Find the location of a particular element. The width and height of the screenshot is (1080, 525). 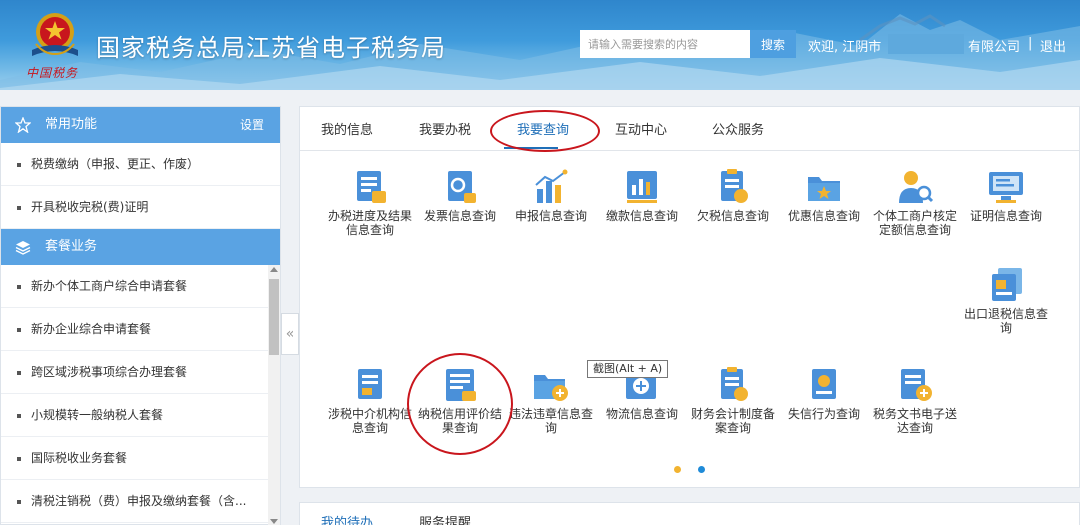

sidebar-item-international-tax: 国际税收业务套餐 is located at coordinates (135, 458).